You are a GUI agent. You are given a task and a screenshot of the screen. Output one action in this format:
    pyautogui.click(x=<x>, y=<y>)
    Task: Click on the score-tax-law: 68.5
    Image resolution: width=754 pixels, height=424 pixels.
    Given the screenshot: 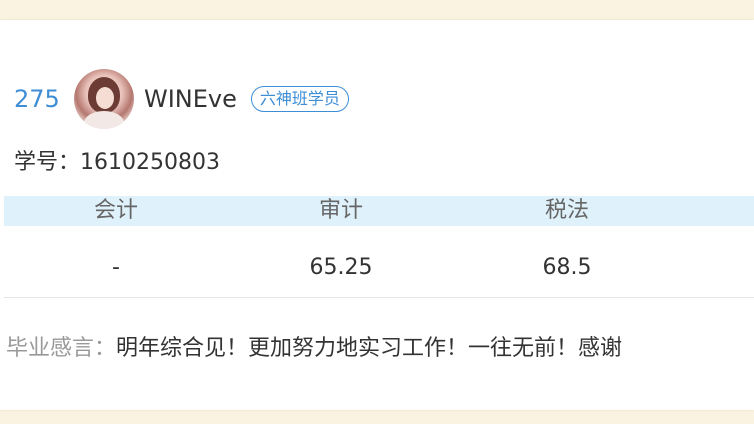 What is the action you would take?
    pyautogui.click(x=567, y=267)
    